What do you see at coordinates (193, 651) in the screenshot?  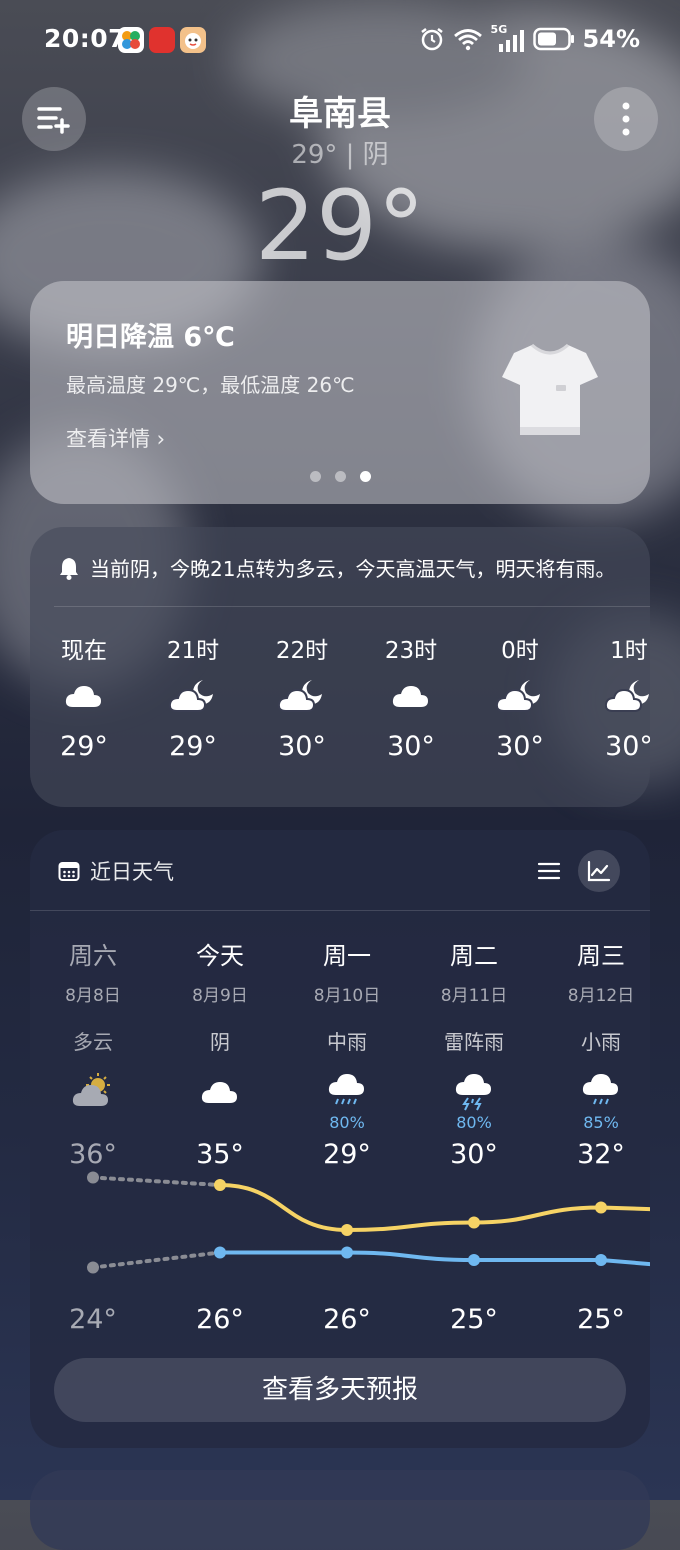 I see `hour-label: 21时` at bounding box center [193, 651].